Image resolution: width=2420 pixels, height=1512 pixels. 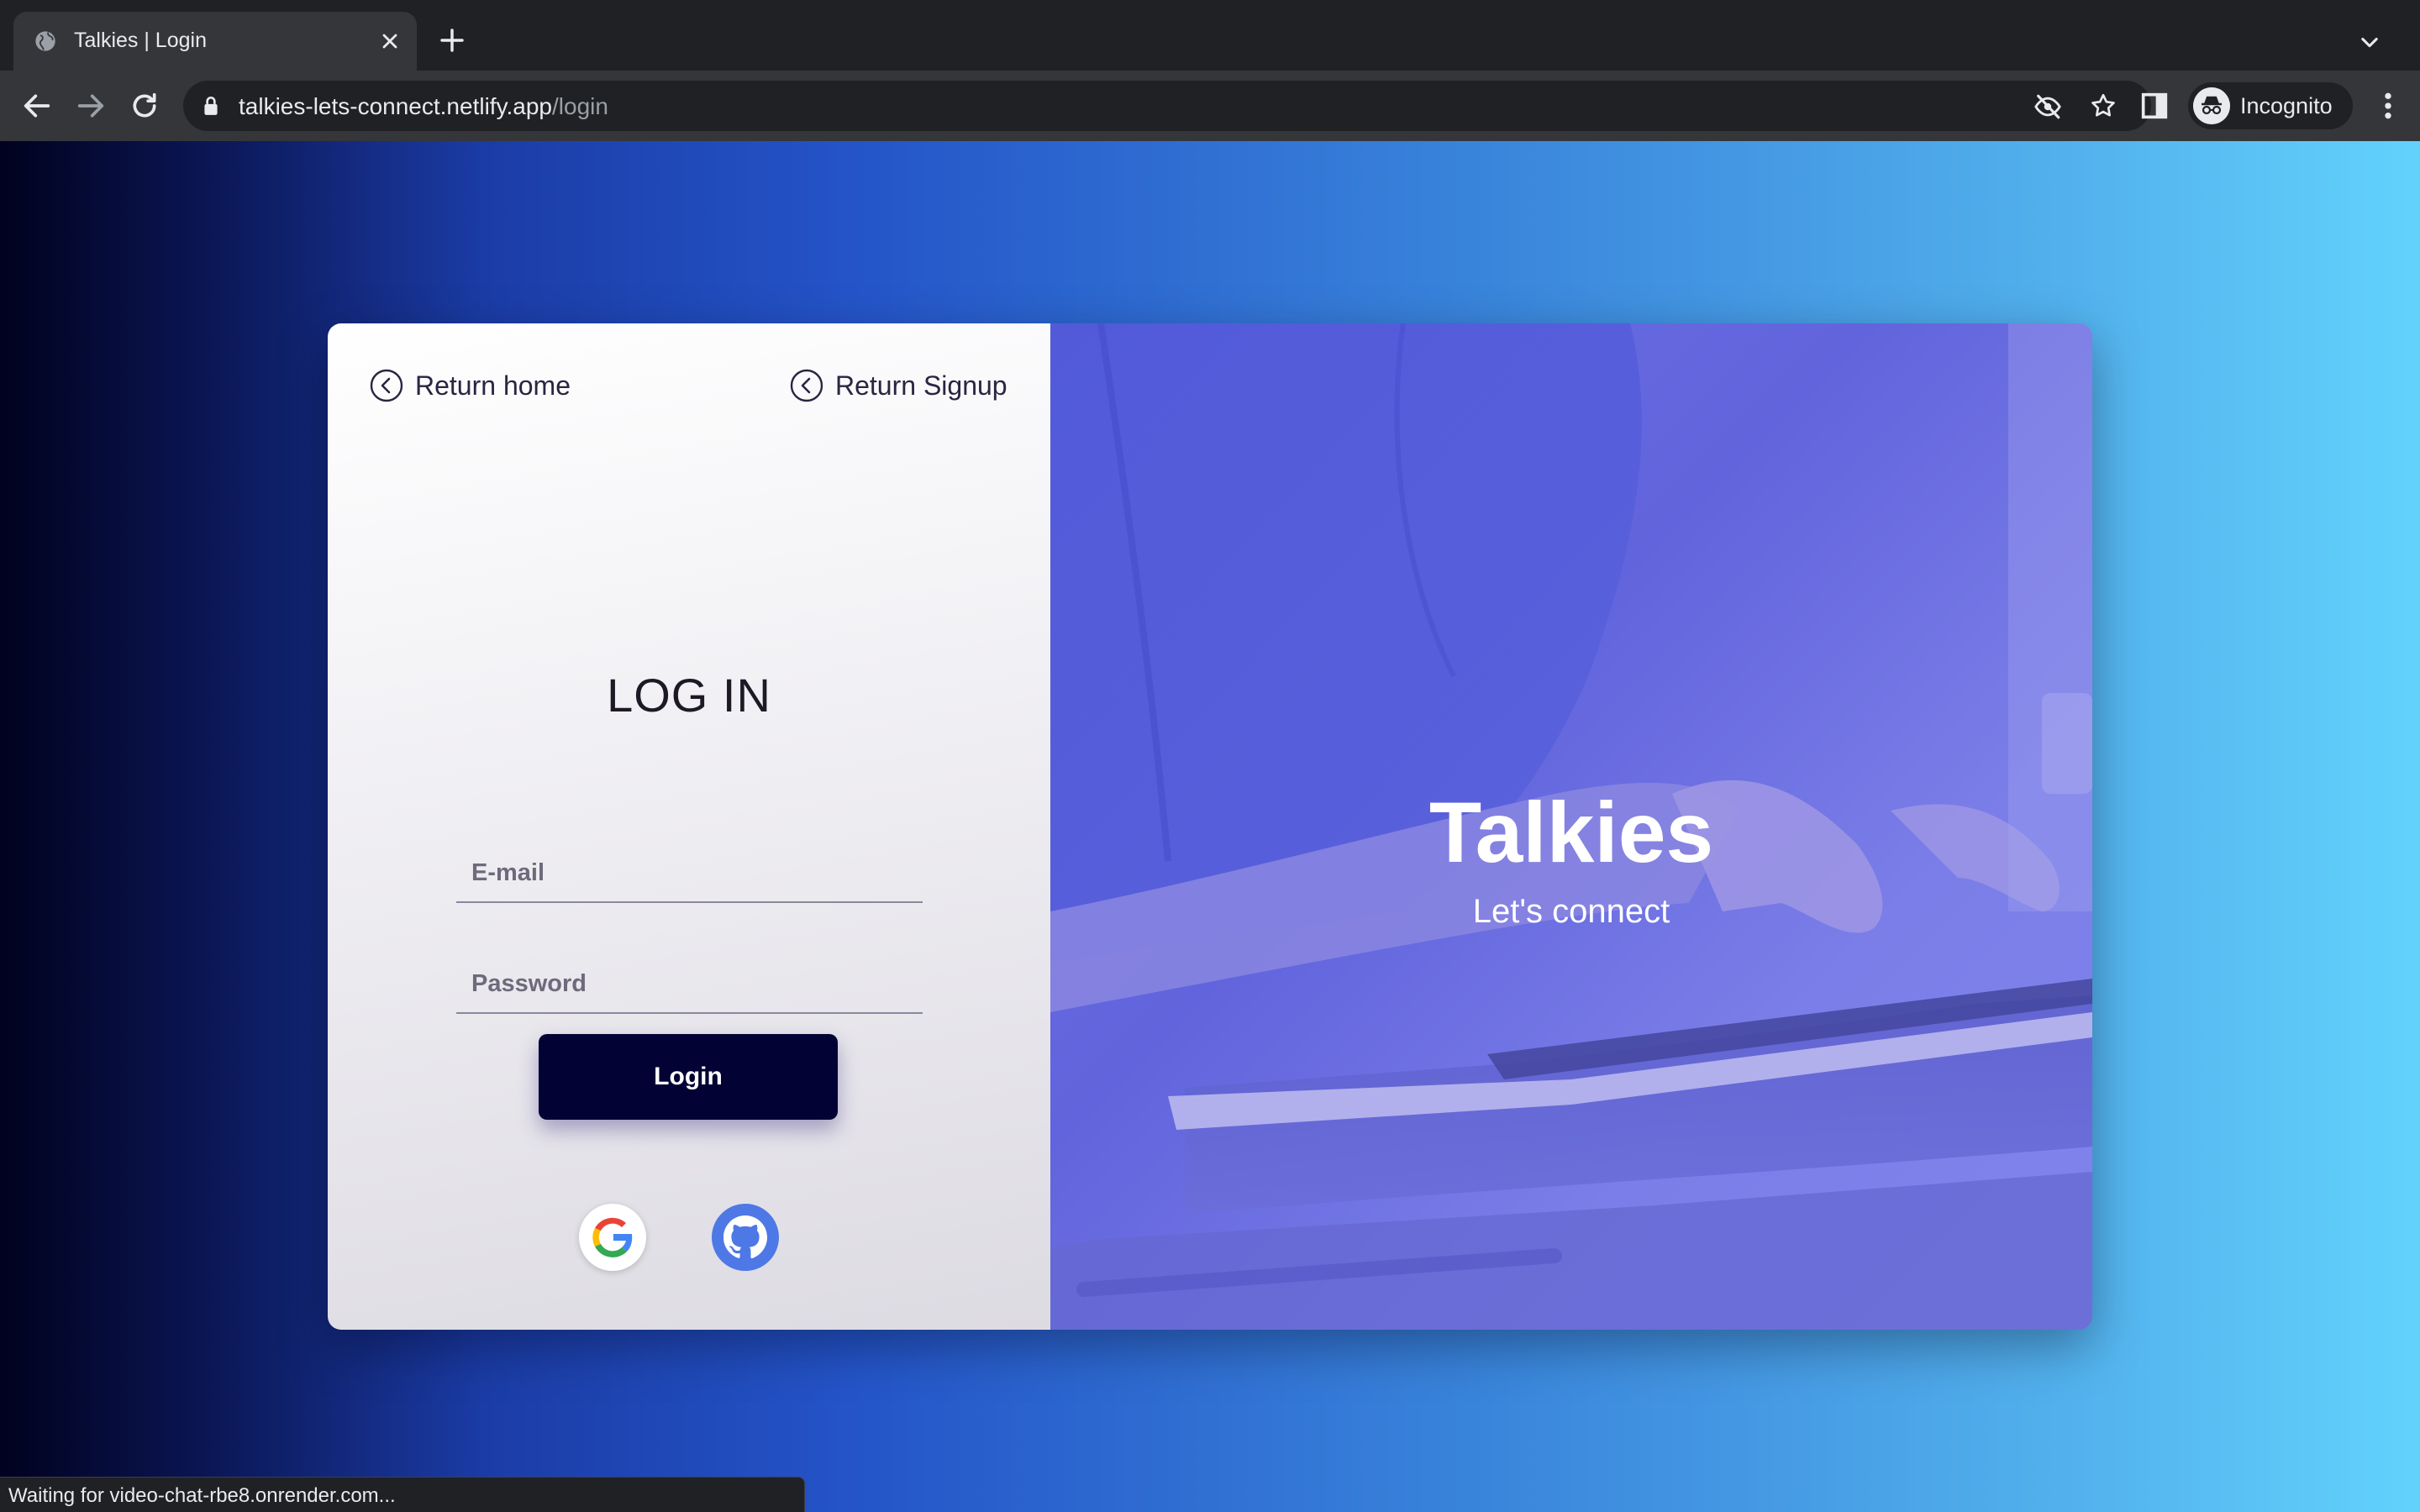 What do you see at coordinates (2369, 42) in the screenshot?
I see `chevron-down-icon` at bounding box center [2369, 42].